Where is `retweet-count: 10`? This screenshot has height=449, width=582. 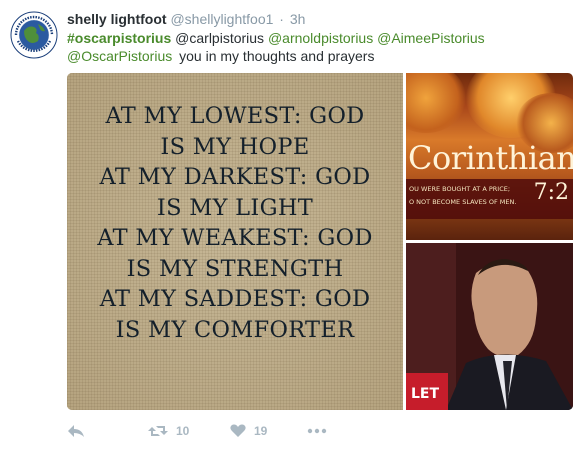
retweet-count: 10 is located at coordinates (183, 431).